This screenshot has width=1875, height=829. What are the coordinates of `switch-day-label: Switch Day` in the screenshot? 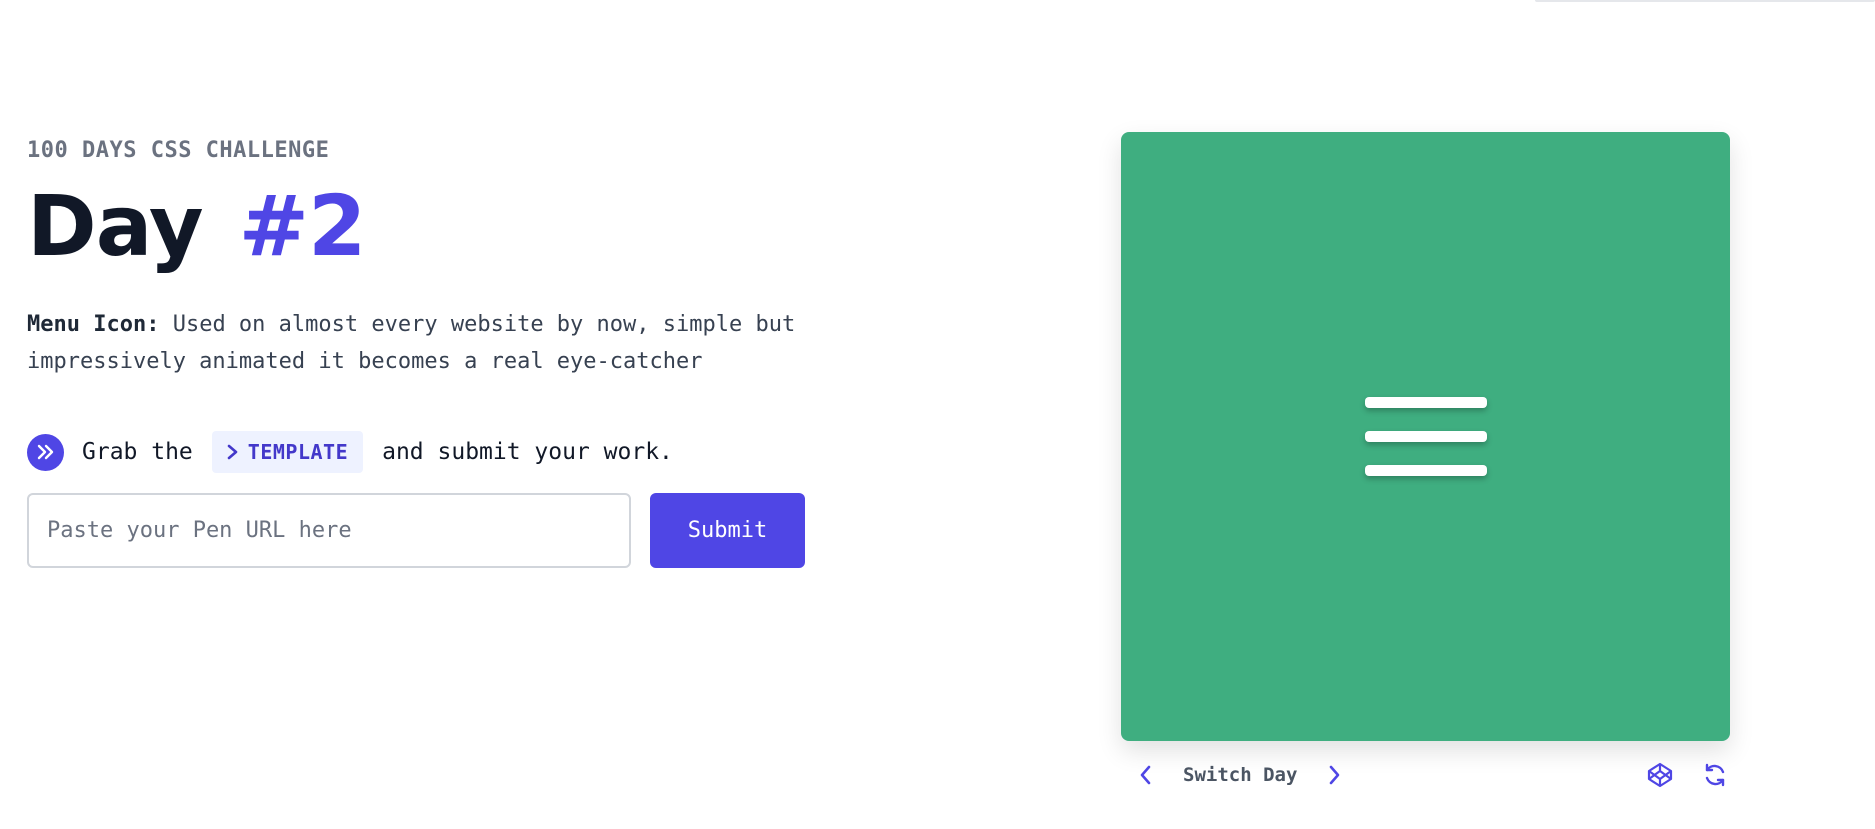 It's located at (1240, 775).